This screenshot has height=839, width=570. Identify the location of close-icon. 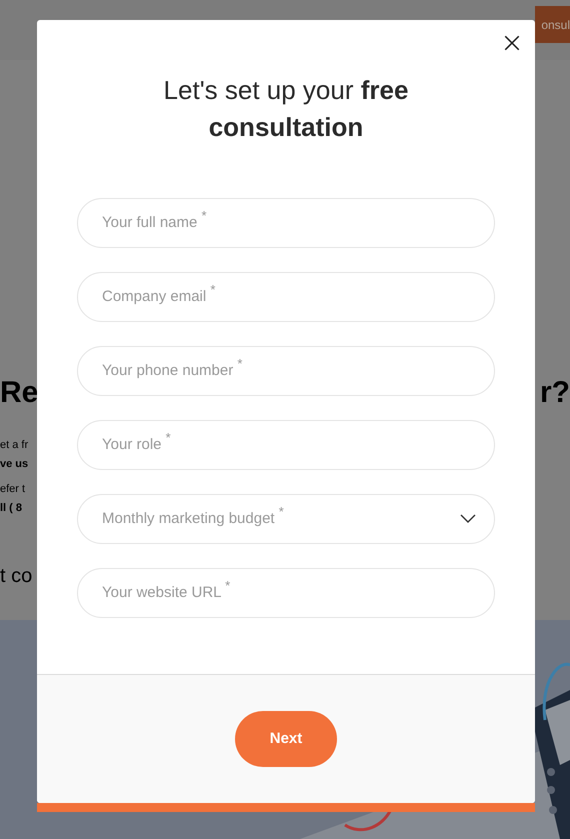
(512, 43).